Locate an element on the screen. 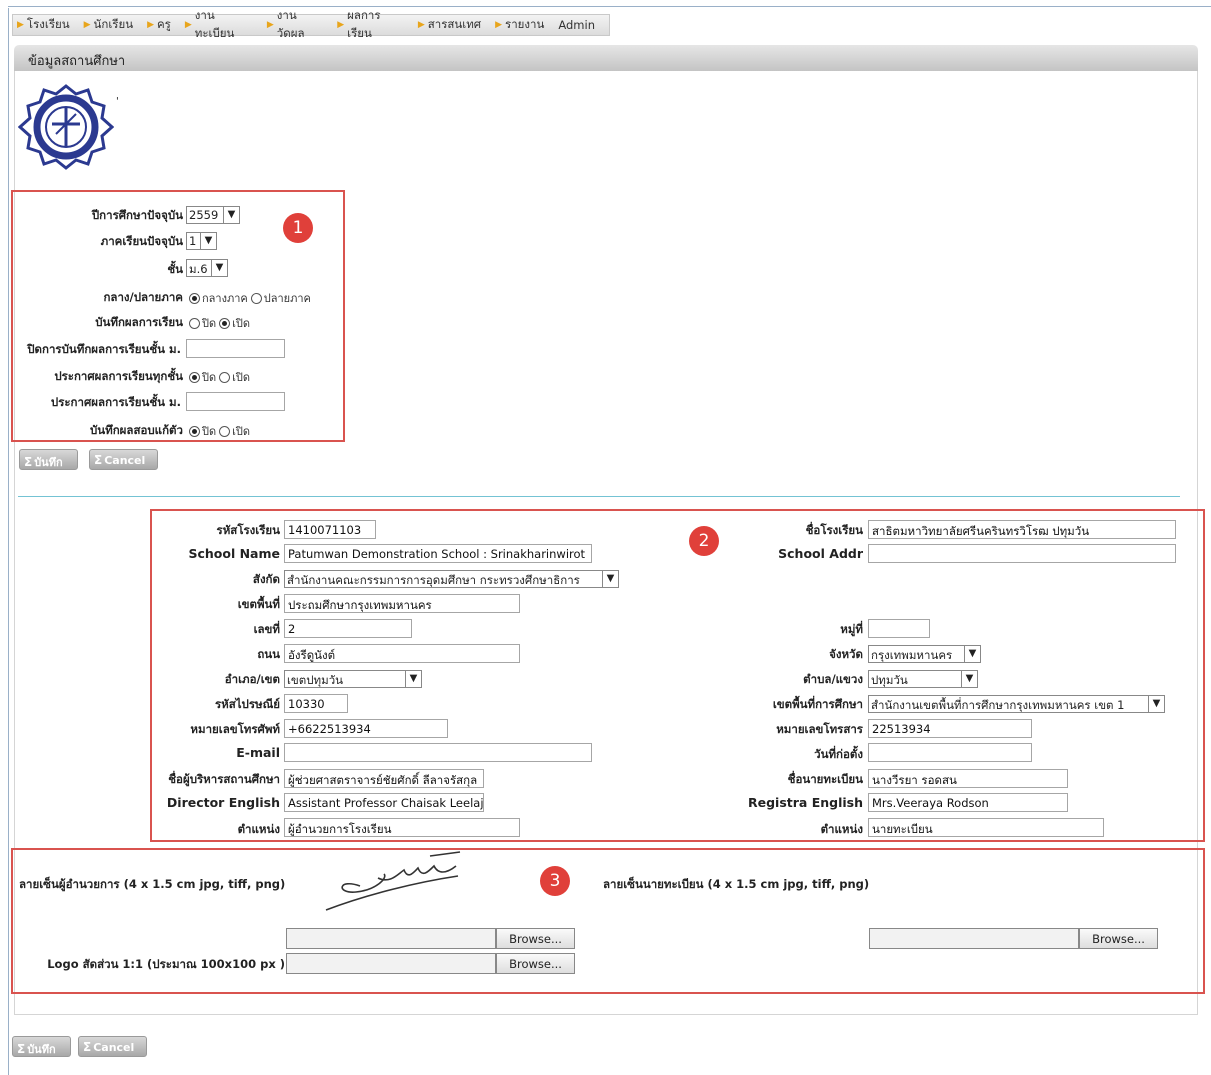 Image resolution: width=1211 pixels, height=1075 pixels. announce-all-label: ประกาศผลการเรียนทุกชั้น is located at coordinates (118, 376).